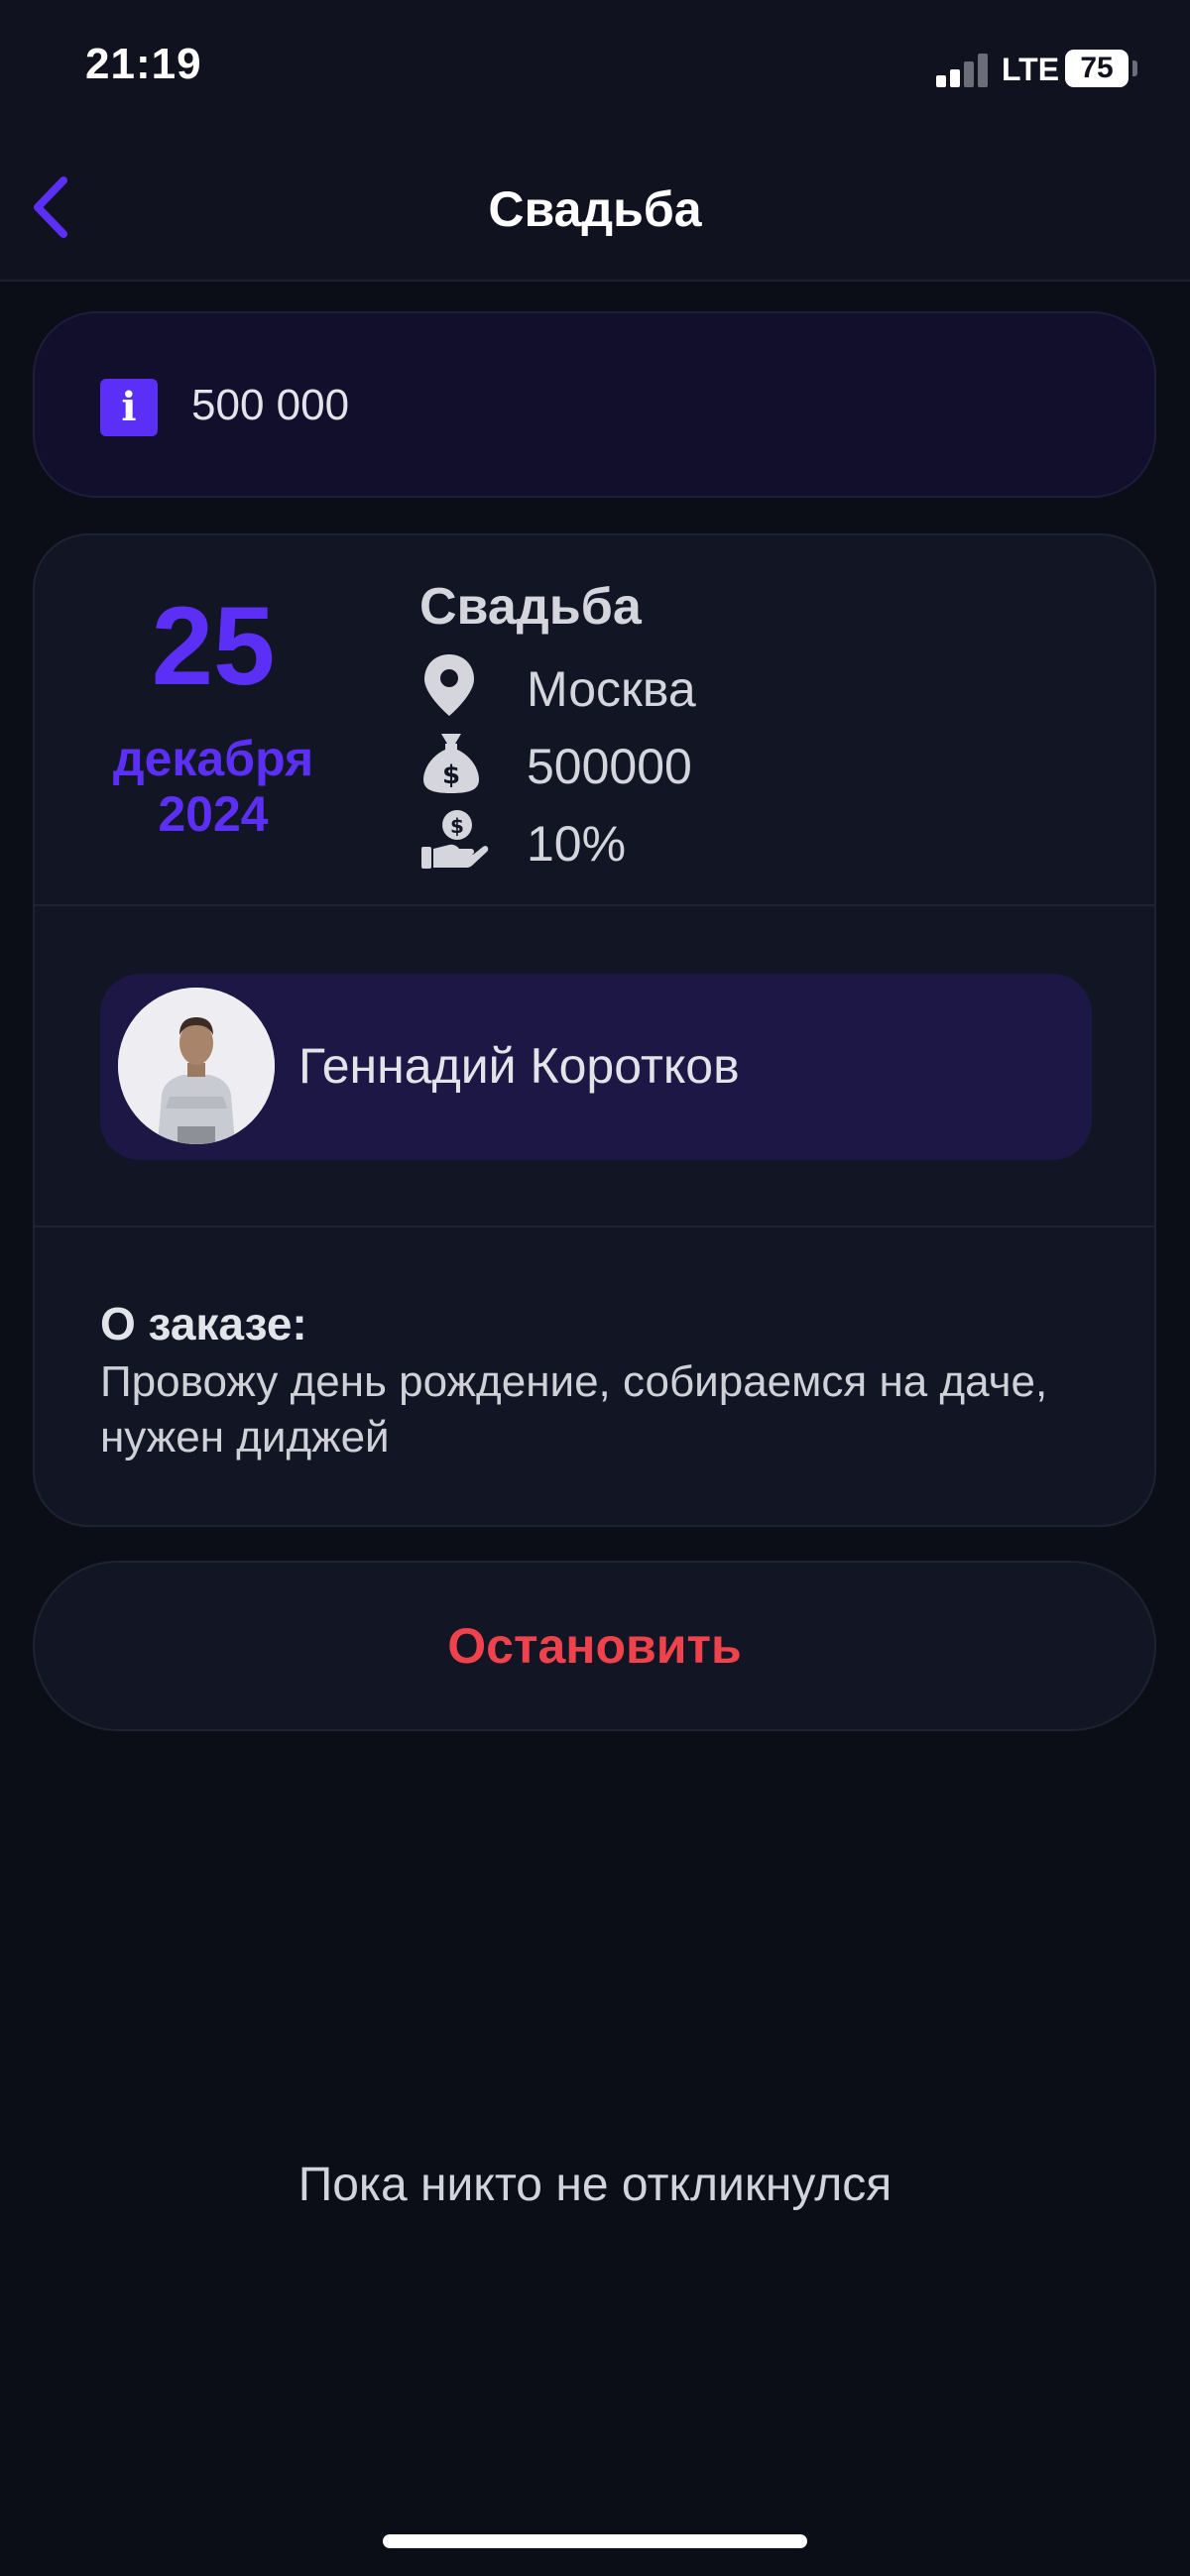  What do you see at coordinates (530, 607) in the screenshot?
I see `event-title: Свадьба` at bounding box center [530, 607].